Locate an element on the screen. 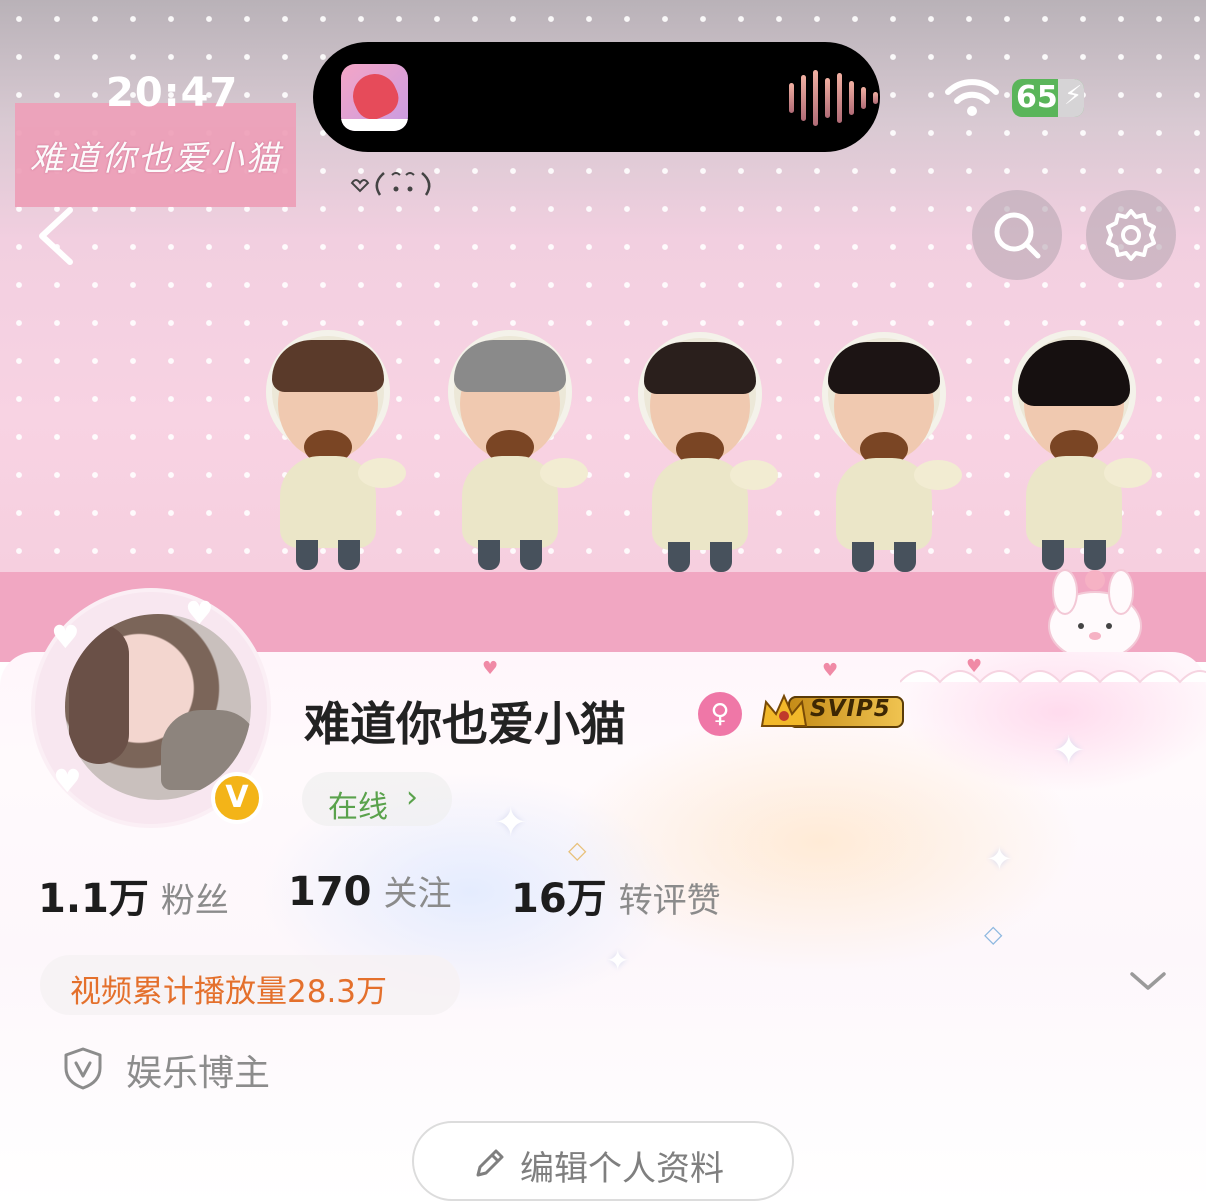  search-button is located at coordinates (1017, 235).